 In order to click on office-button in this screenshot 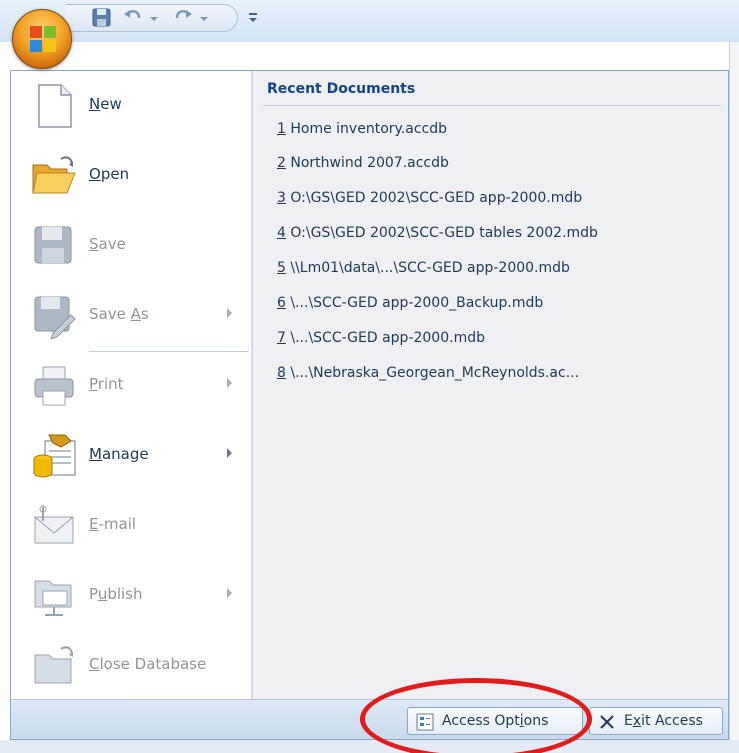, I will do `click(42, 39)`.